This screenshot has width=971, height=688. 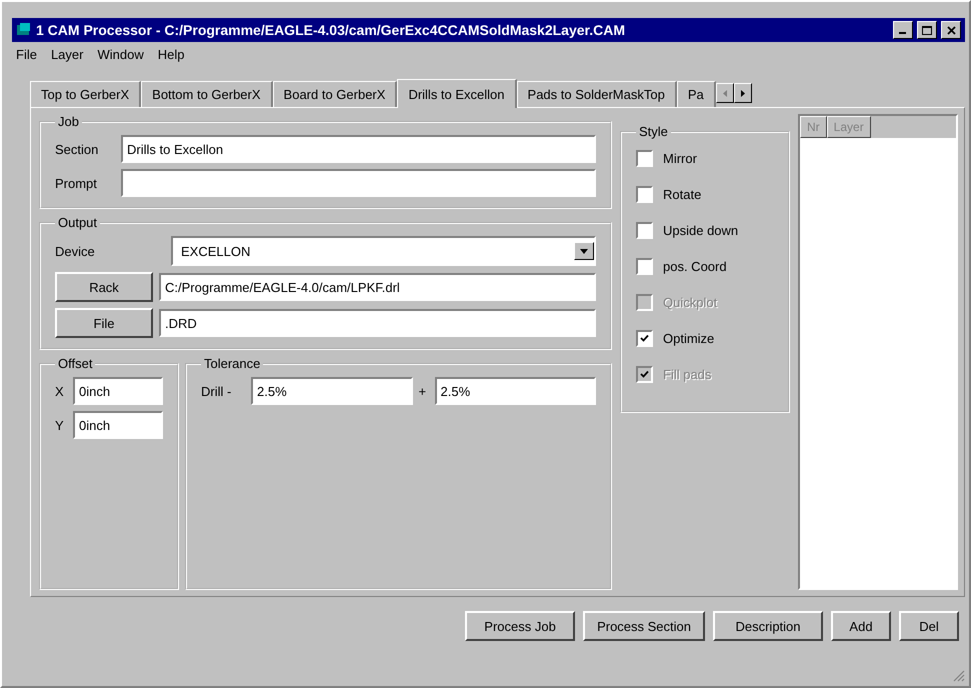 What do you see at coordinates (682, 194) in the screenshot?
I see `checkbox-label: Rotate` at bounding box center [682, 194].